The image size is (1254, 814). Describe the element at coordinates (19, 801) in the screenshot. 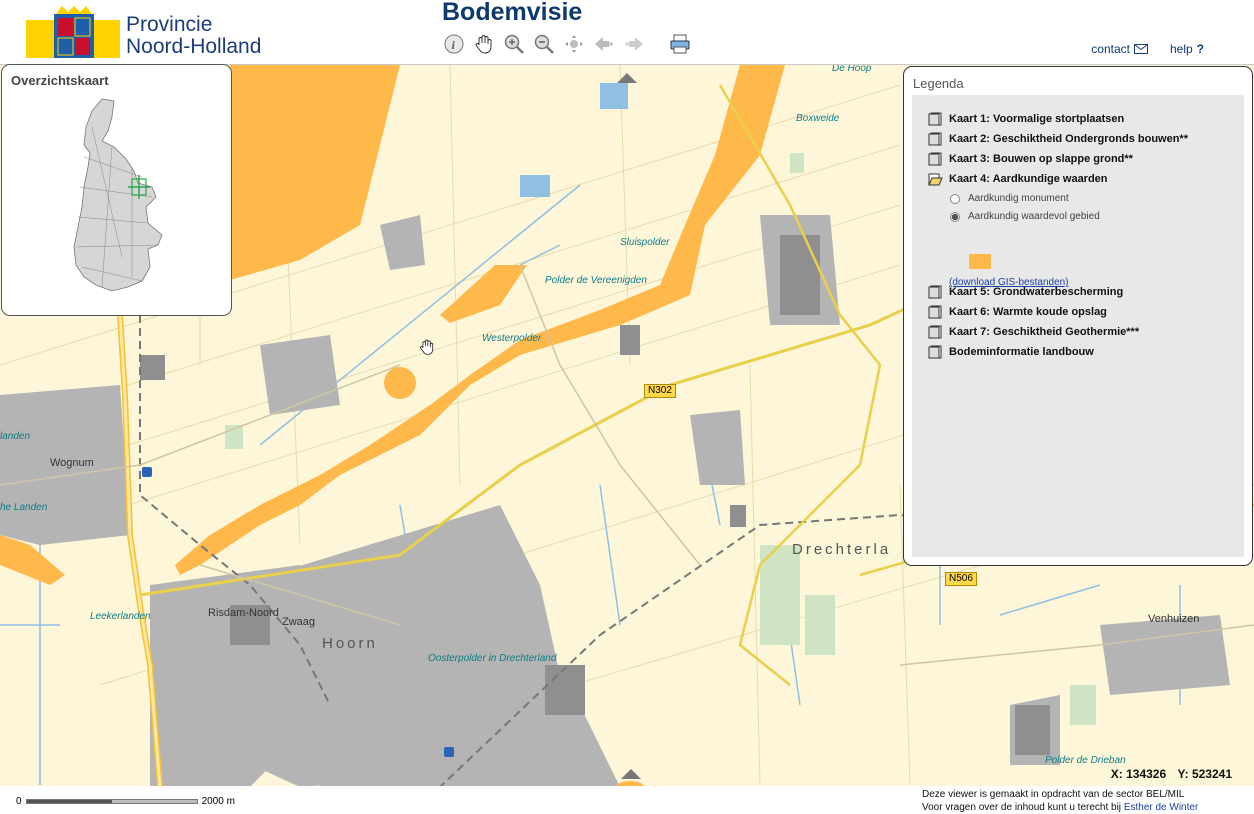

I see `scale-start-label: 0` at that location.